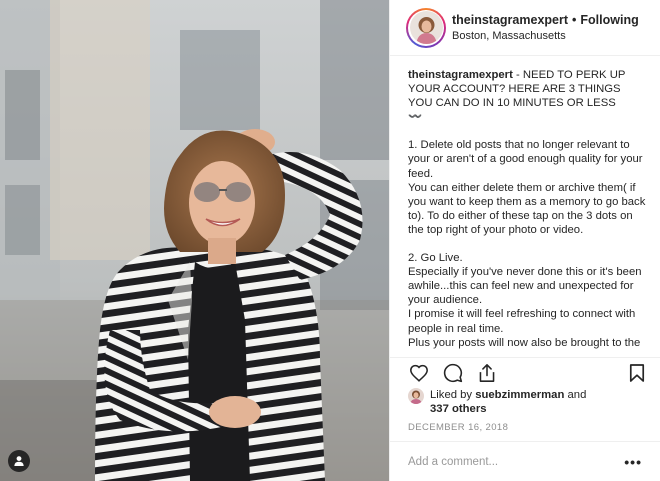 The image size is (660, 481). I want to click on comment-button, so click(453, 373).